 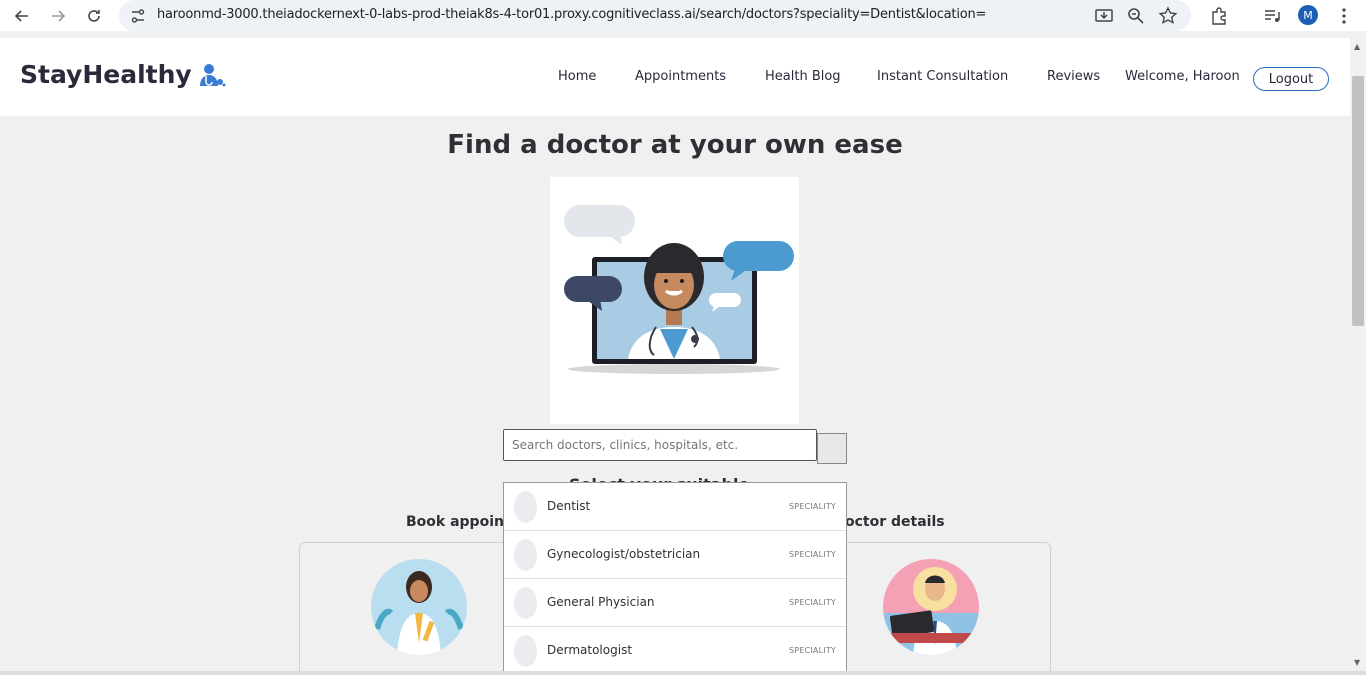 I want to click on welcome-text: Welcome, Haroon, so click(x=1182, y=76).